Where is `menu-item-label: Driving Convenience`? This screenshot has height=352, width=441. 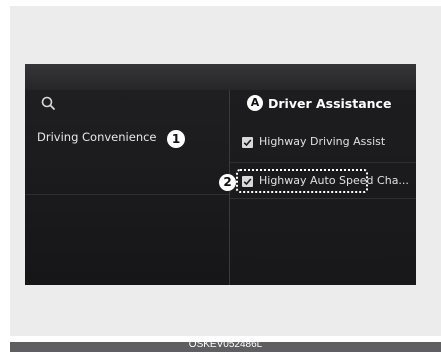
menu-item-label: Driving Convenience is located at coordinates (97, 137).